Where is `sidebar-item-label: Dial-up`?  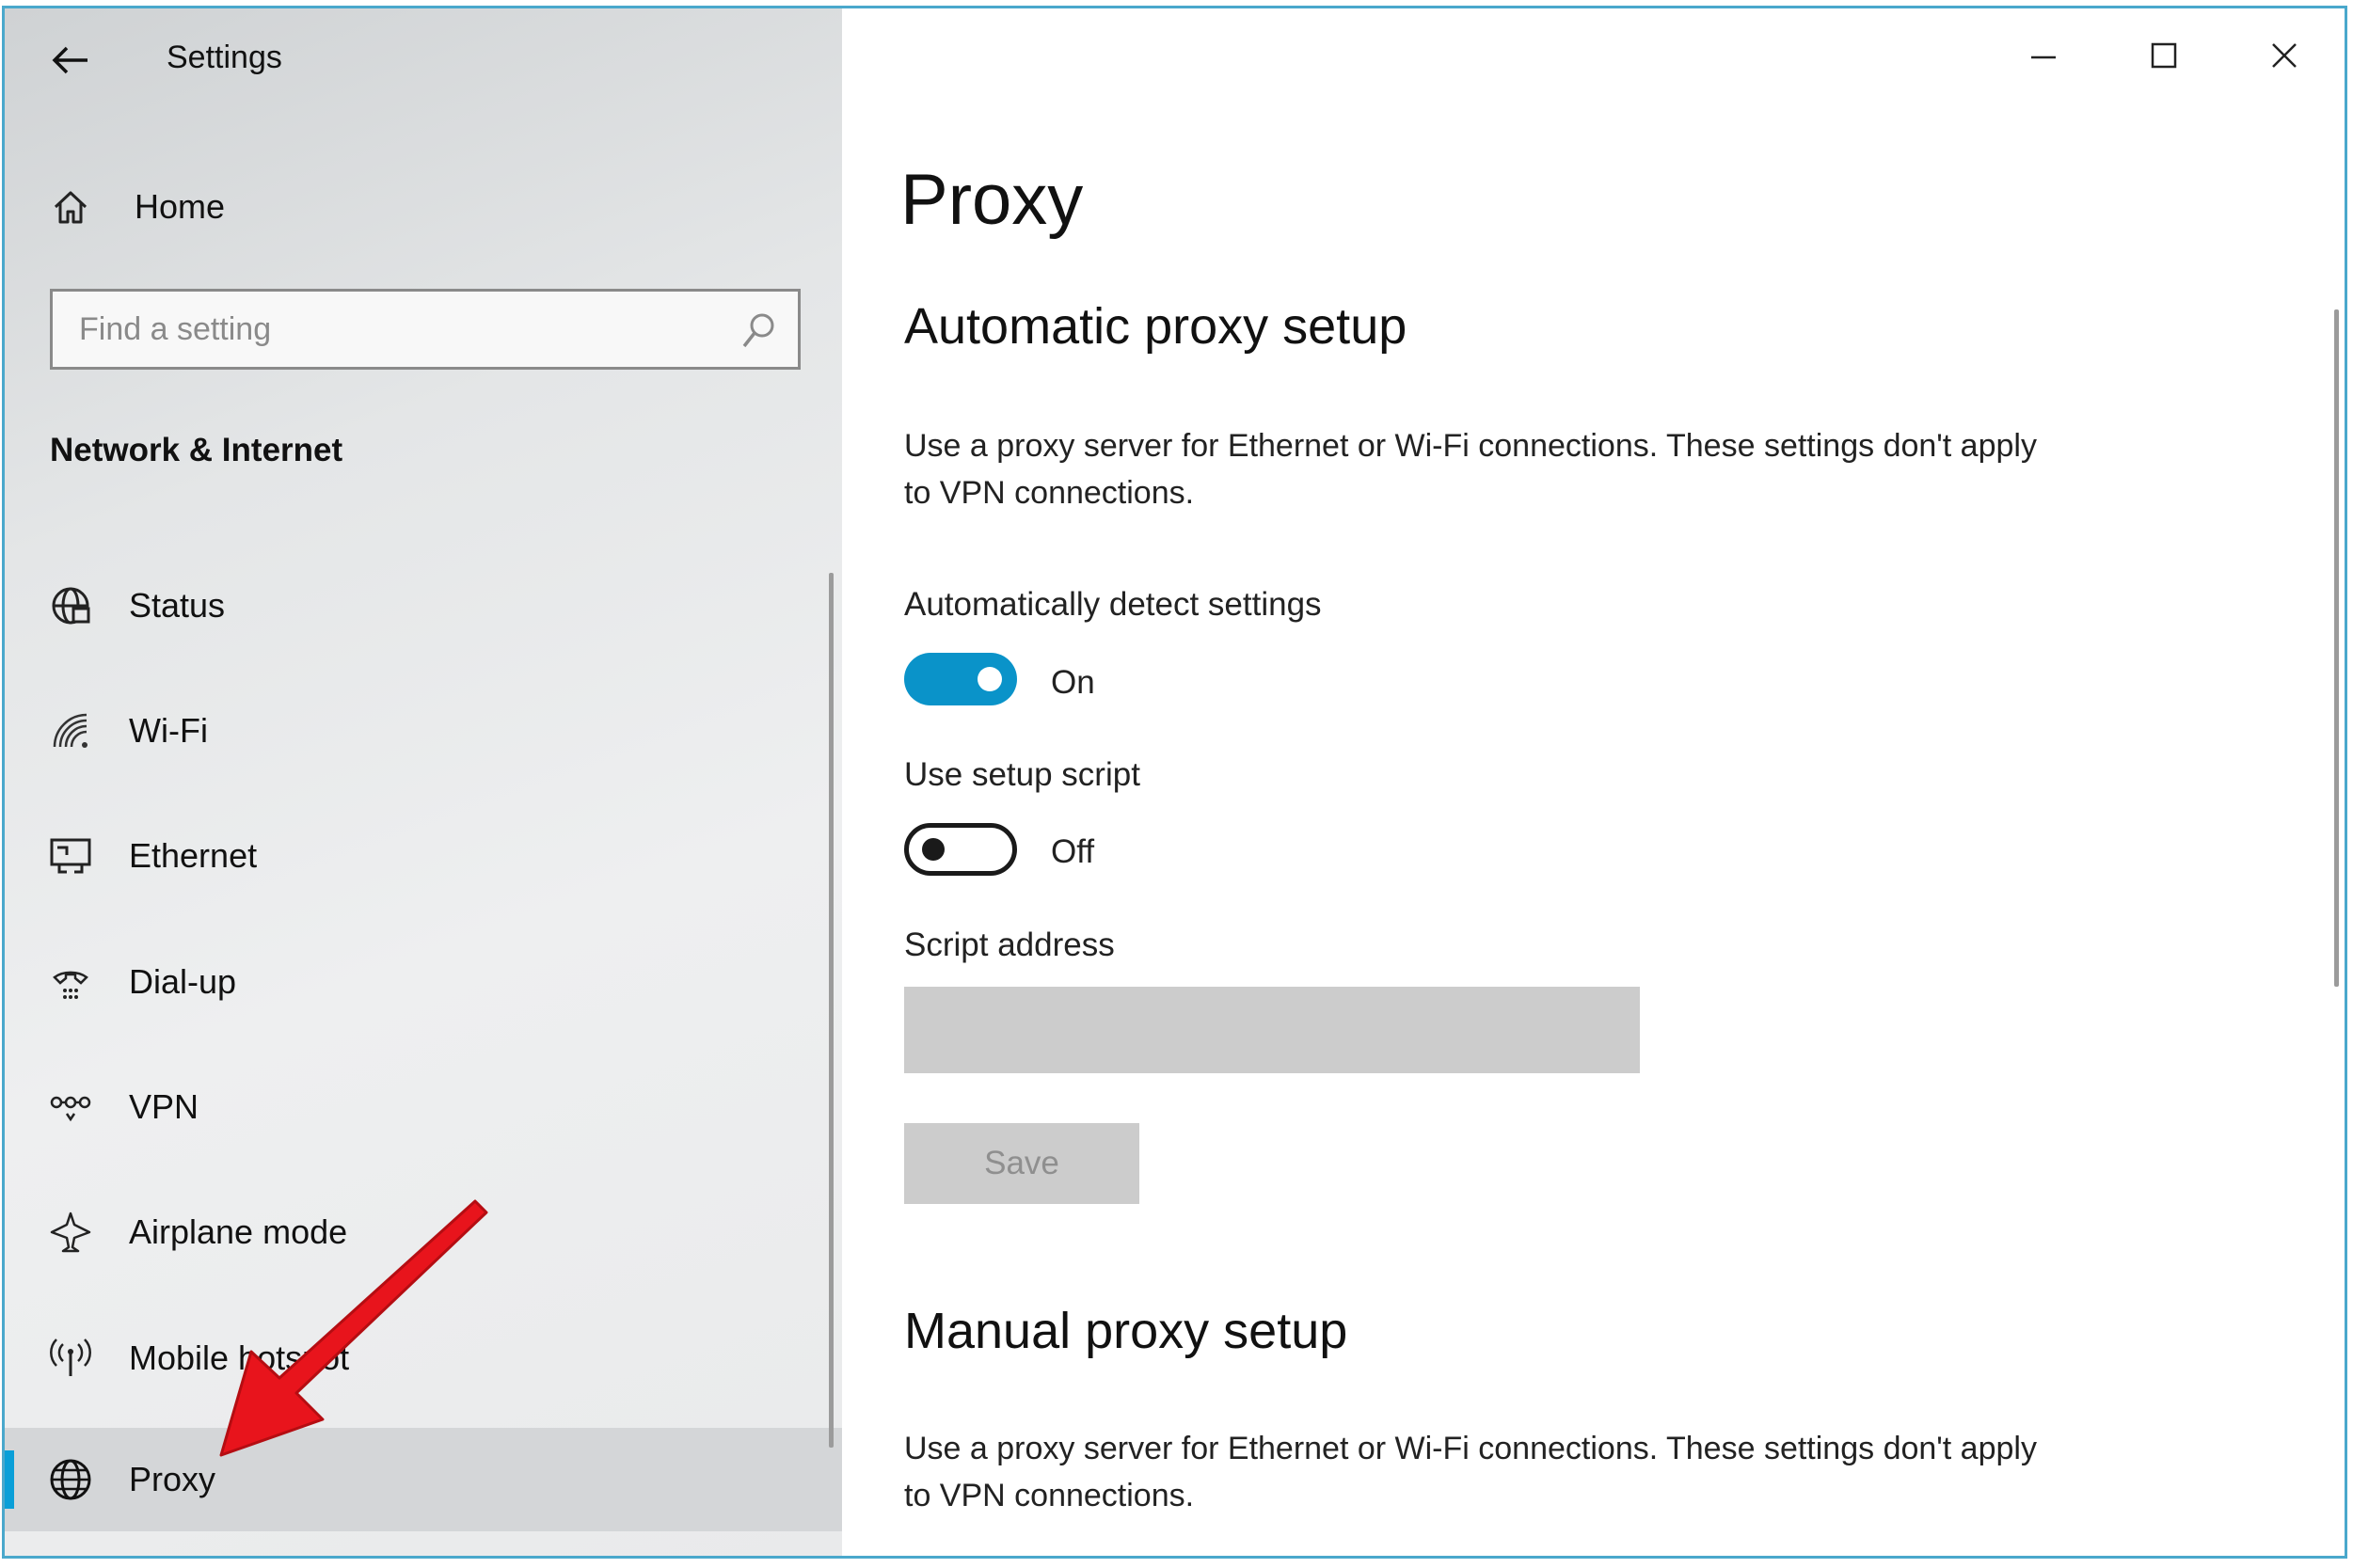
sidebar-item-label: Dial-up is located at coordinates (183, 982).